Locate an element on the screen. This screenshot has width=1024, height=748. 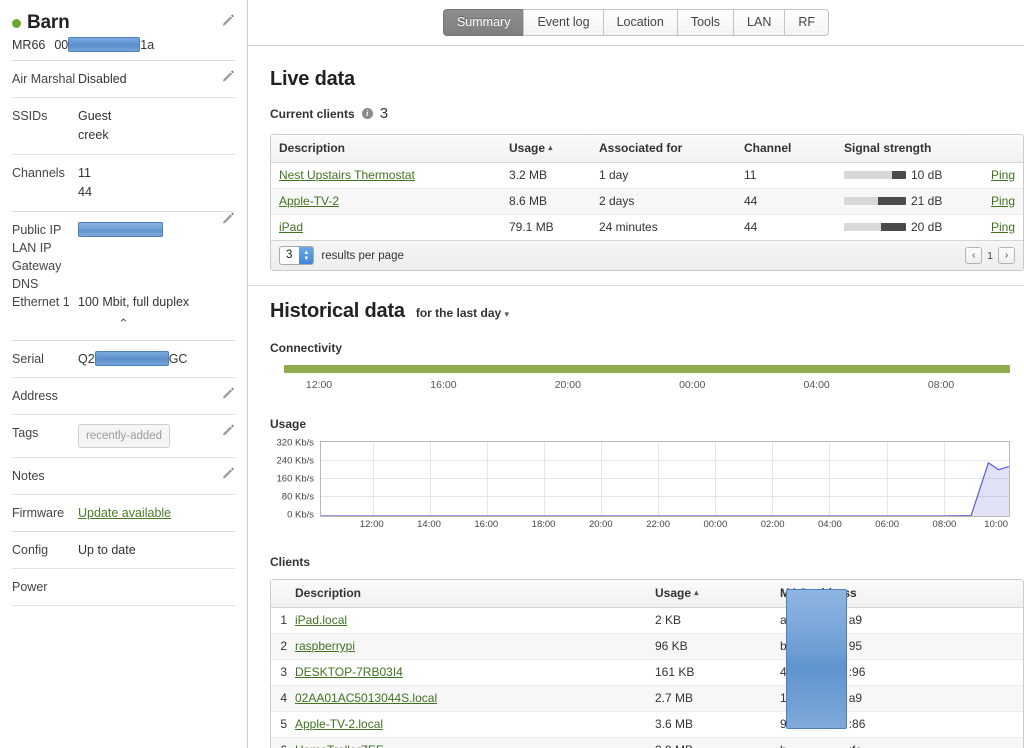
signal-strength-meter: 10 dB is located at coordinates (893, 175).